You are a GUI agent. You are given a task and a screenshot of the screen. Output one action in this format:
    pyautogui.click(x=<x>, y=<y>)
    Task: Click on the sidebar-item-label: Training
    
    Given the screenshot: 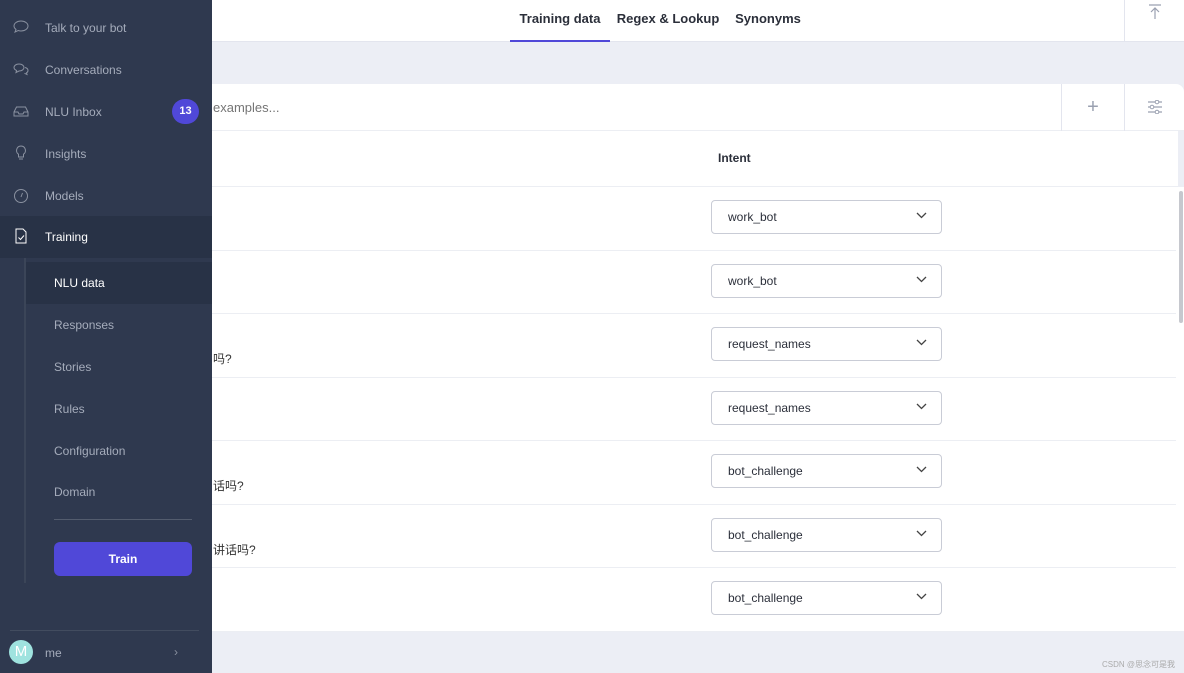 What is the action you would take?
    pyautogui.click(x=66, y=237)
    